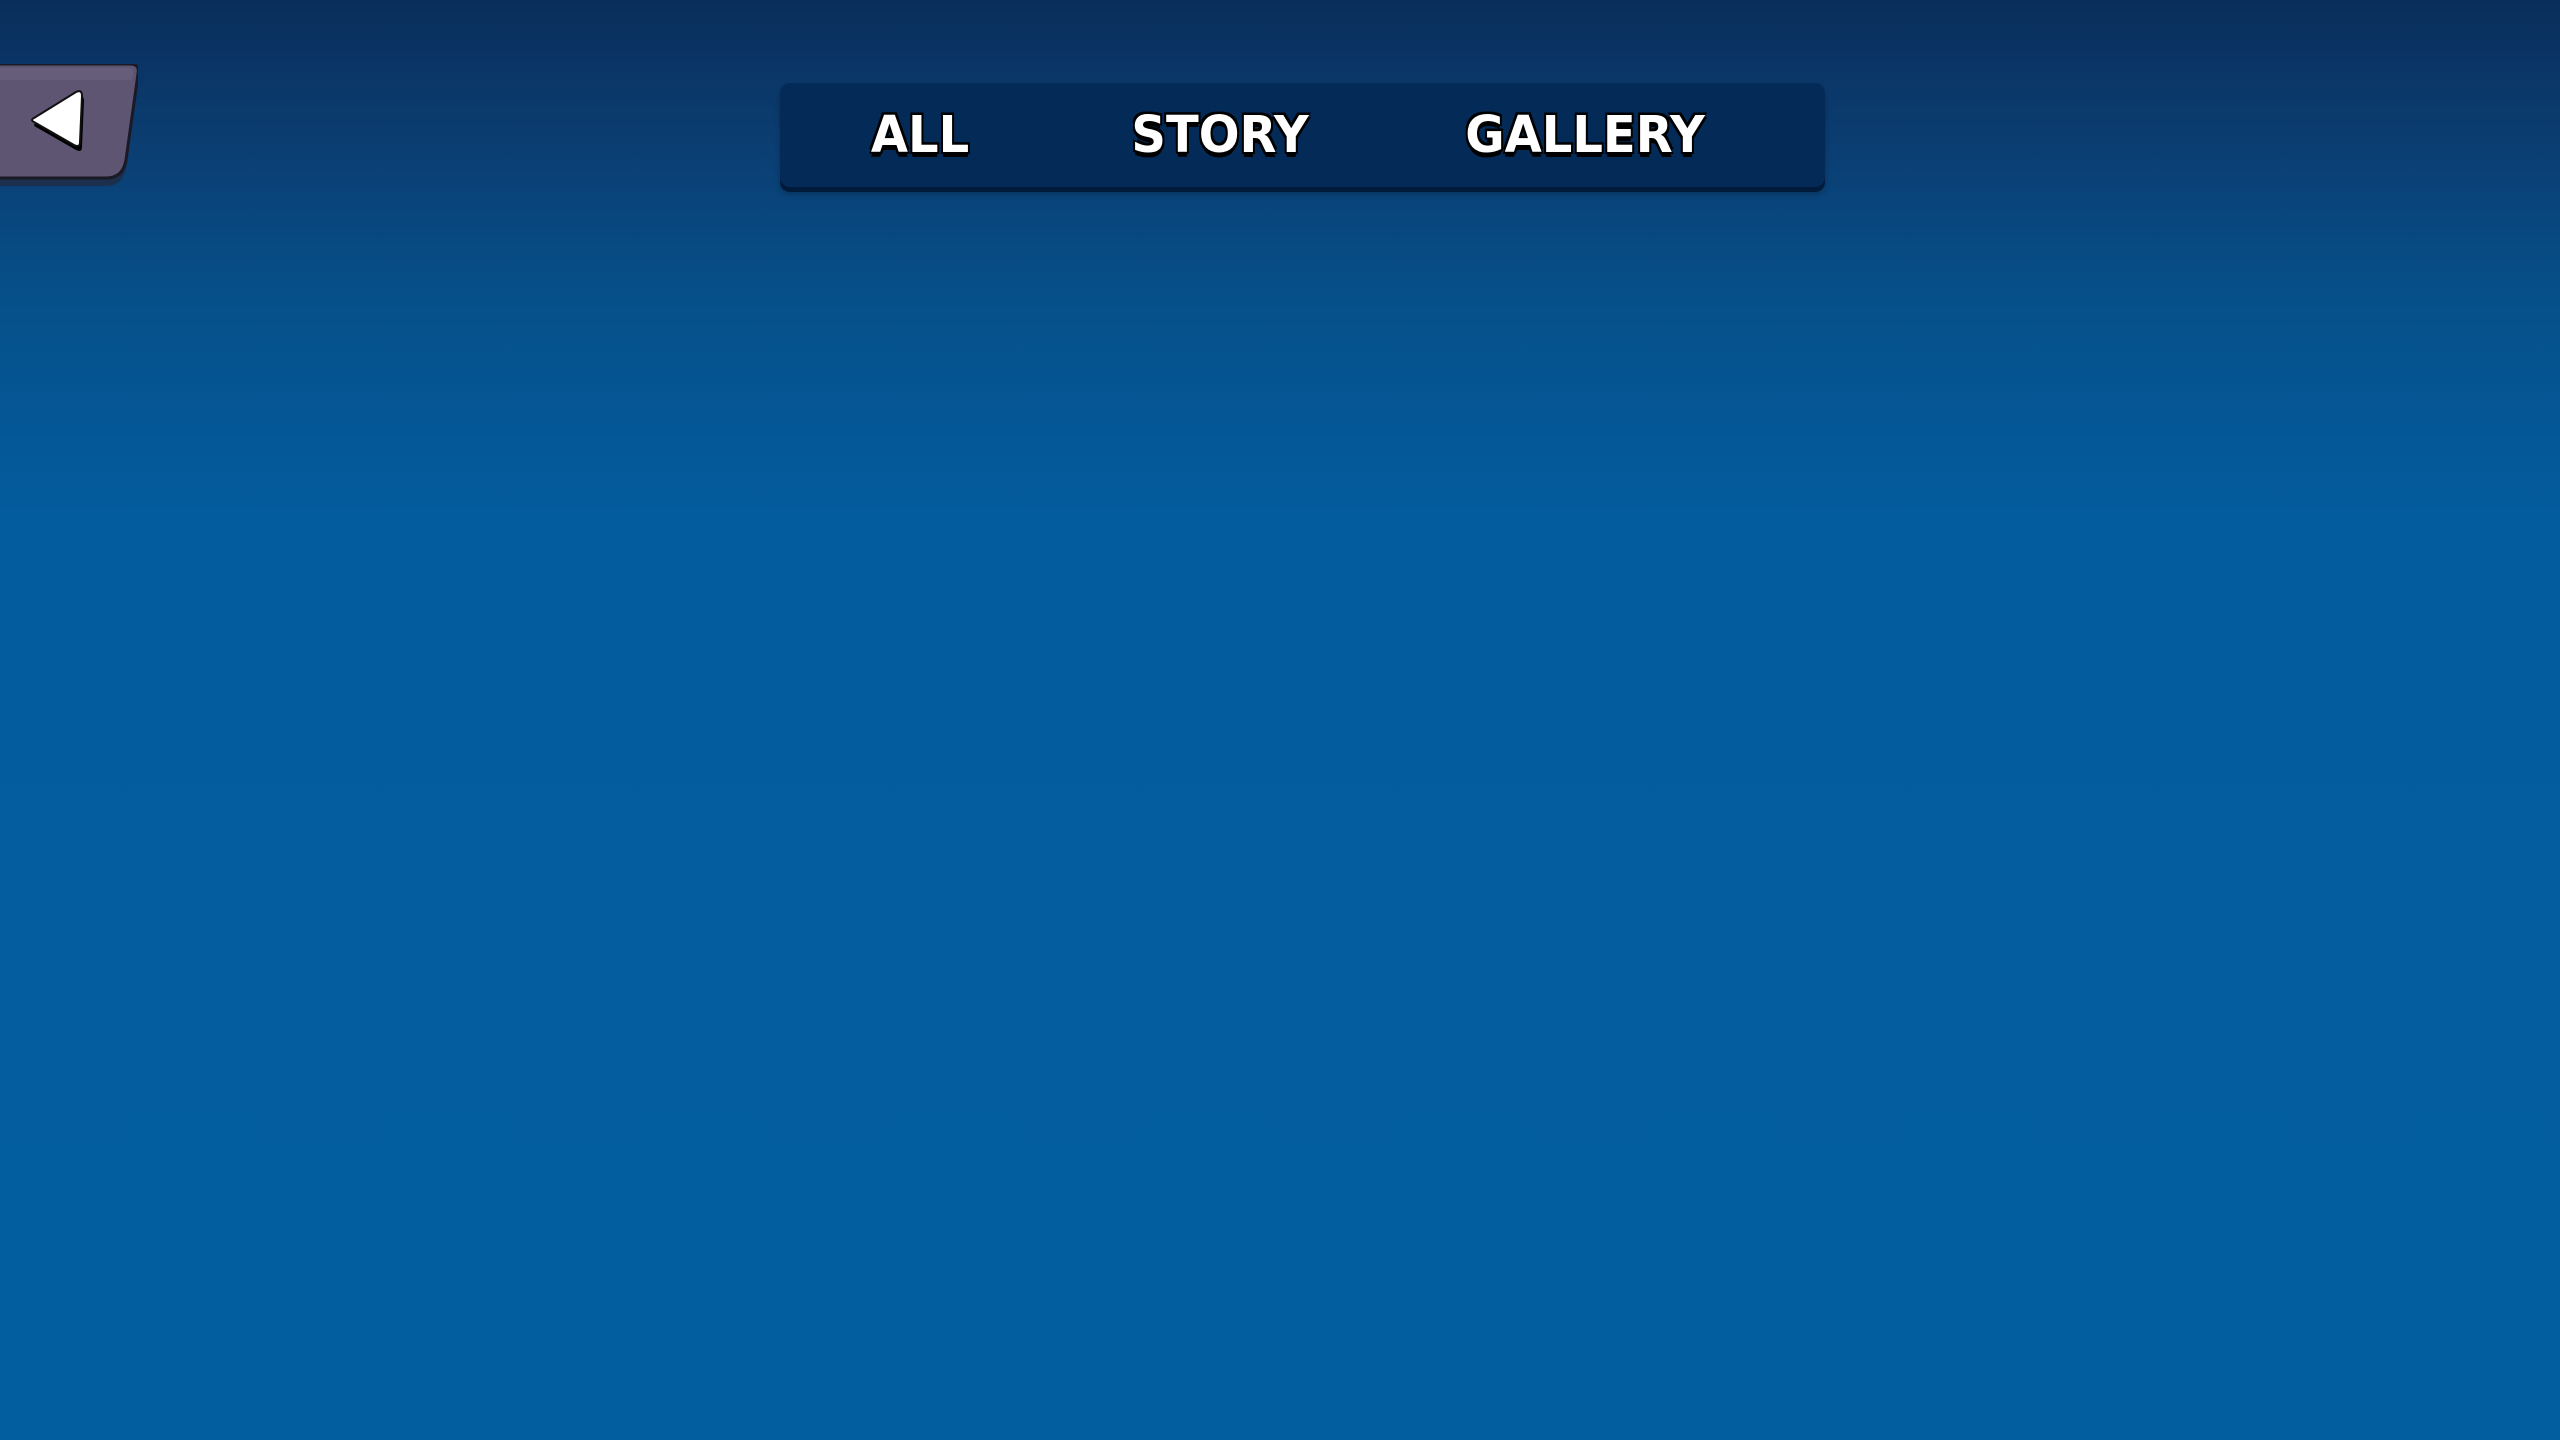 The width and height of the screenshot is (2560, 1440). I want to click on tab-gallery: GALLERY, so click(1585, 135).